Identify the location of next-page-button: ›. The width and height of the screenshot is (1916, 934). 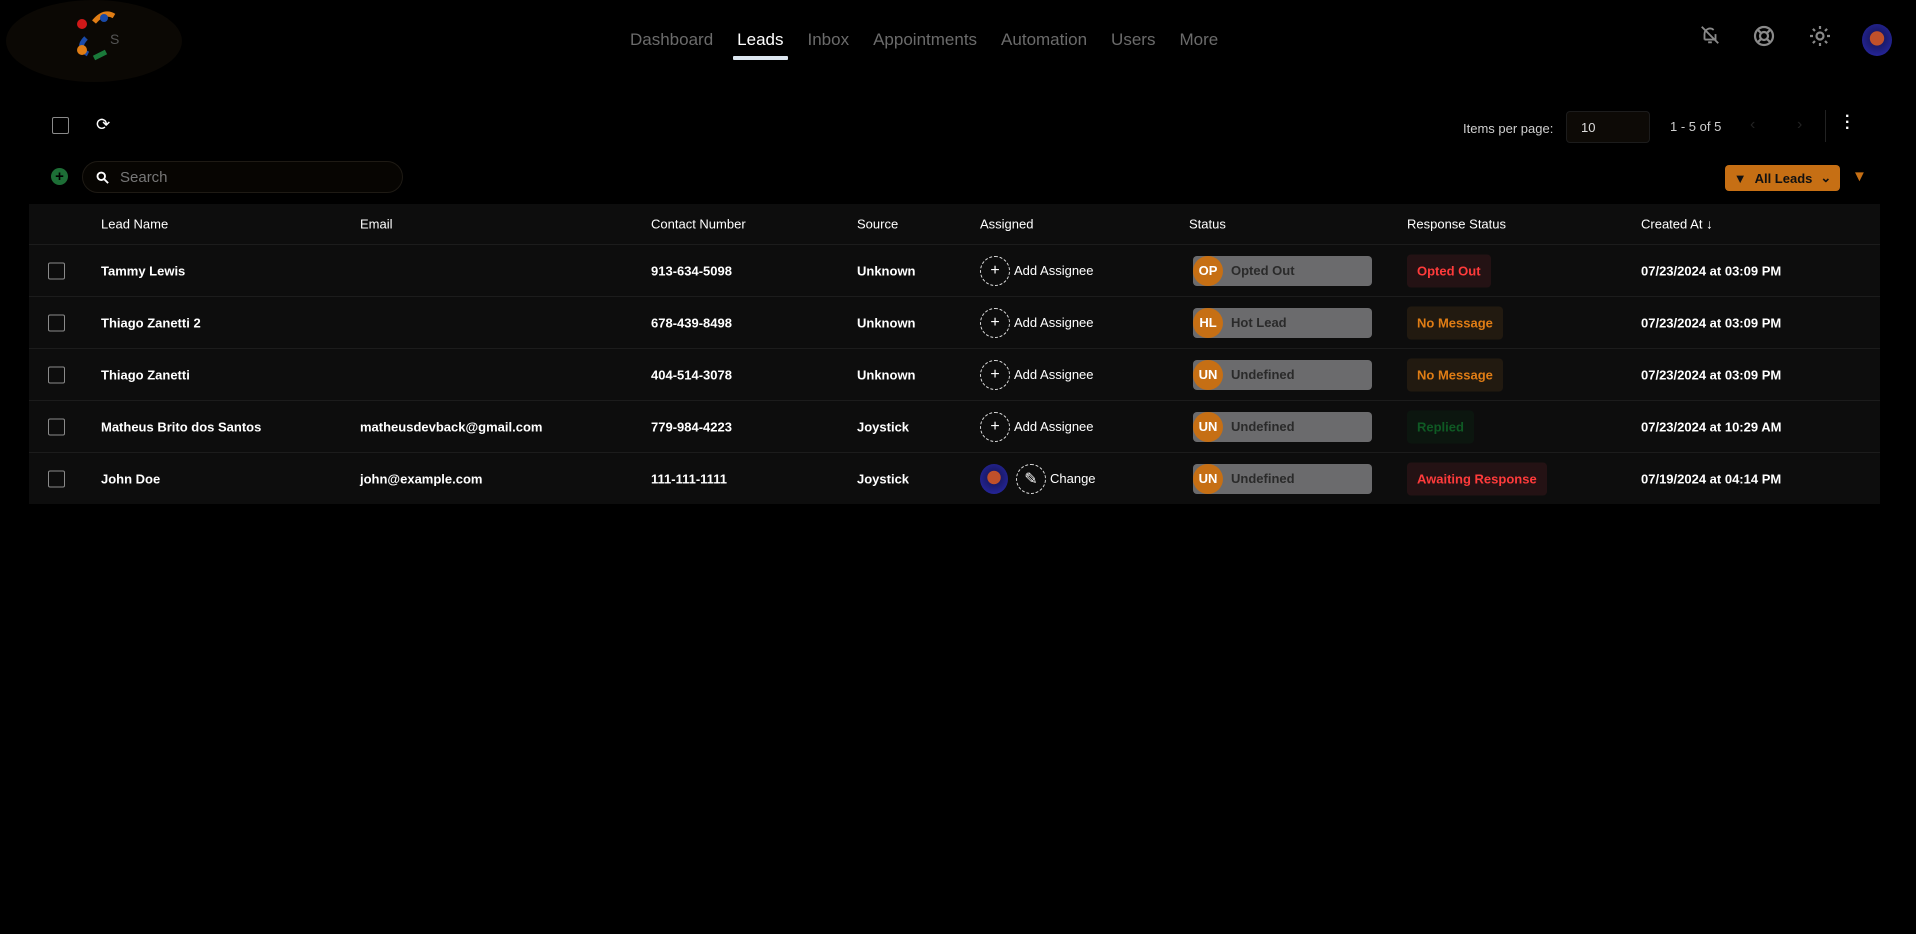
(1799, 125).